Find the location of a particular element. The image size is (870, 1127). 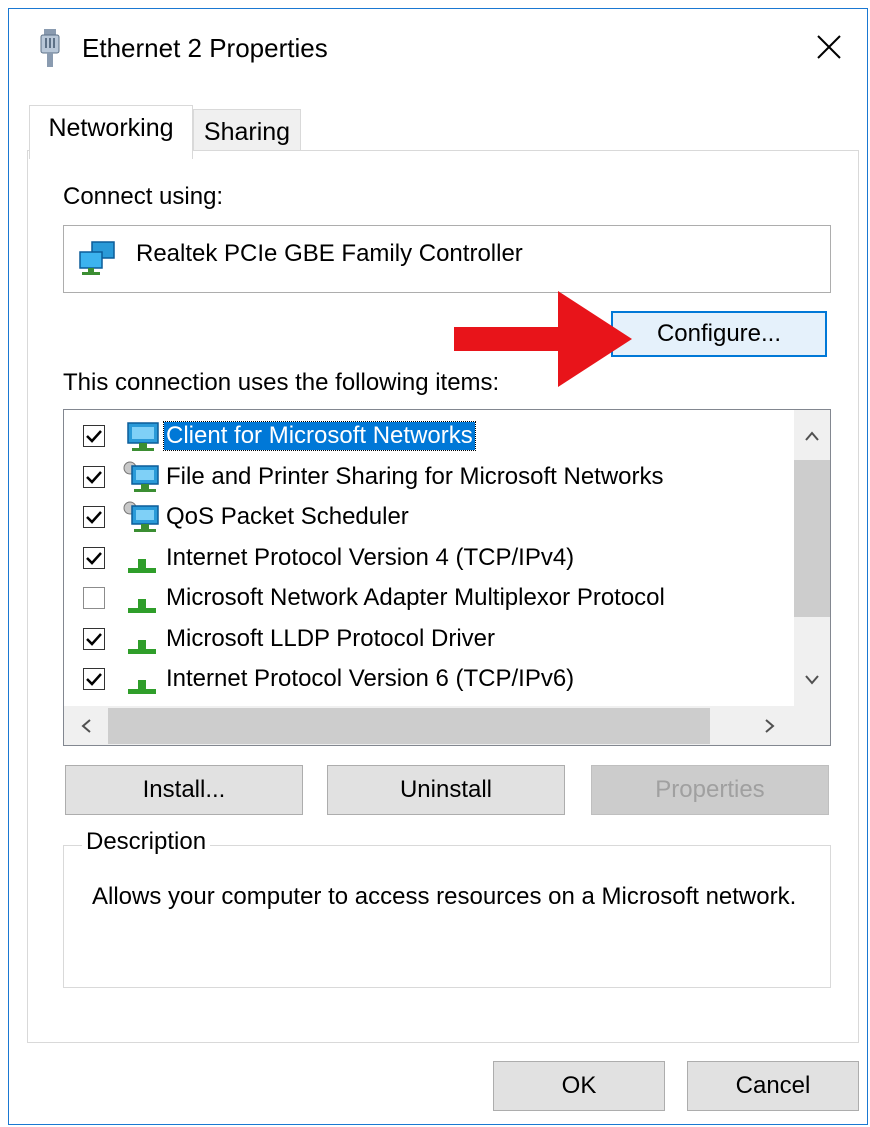

tab-networking: Networking is located at coordinates (111, 132).